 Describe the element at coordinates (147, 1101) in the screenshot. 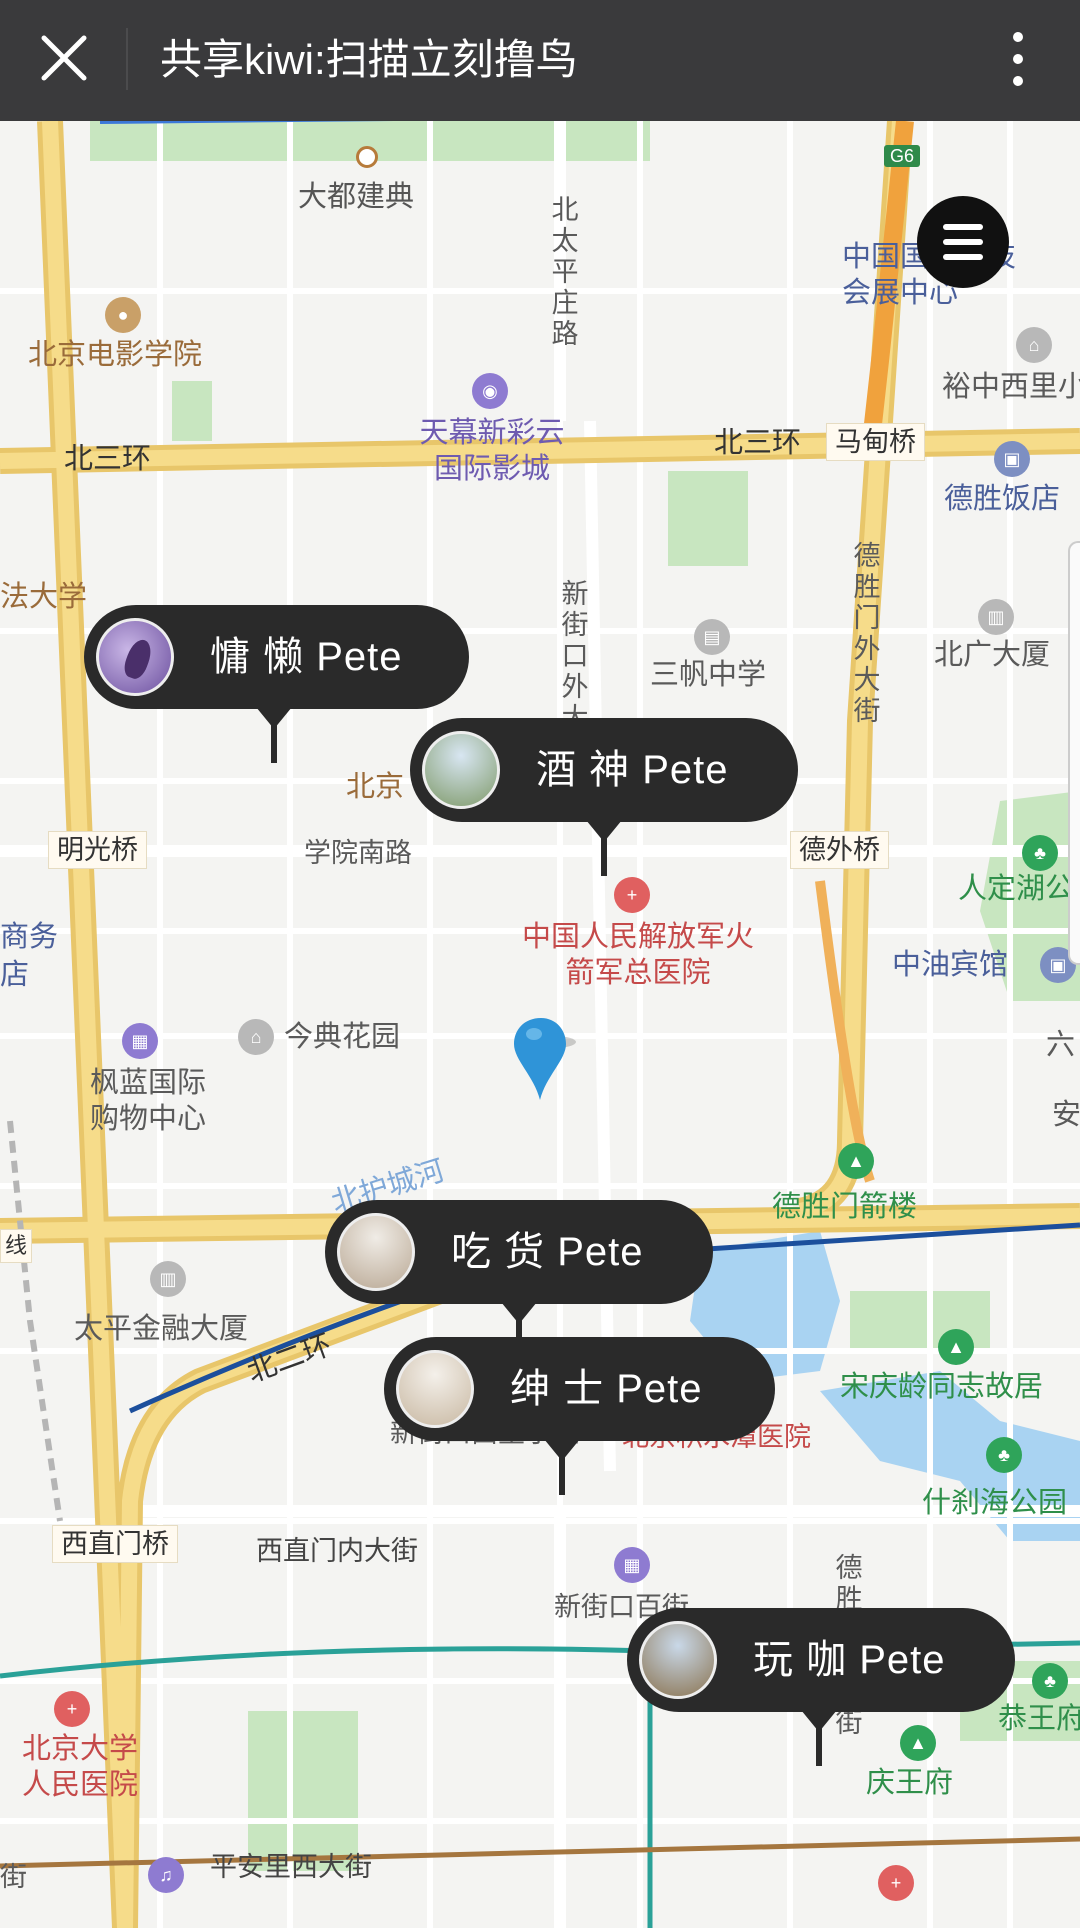

I see `map-label-fenglan-mall: 枫蓝国际购物中心` at that location.